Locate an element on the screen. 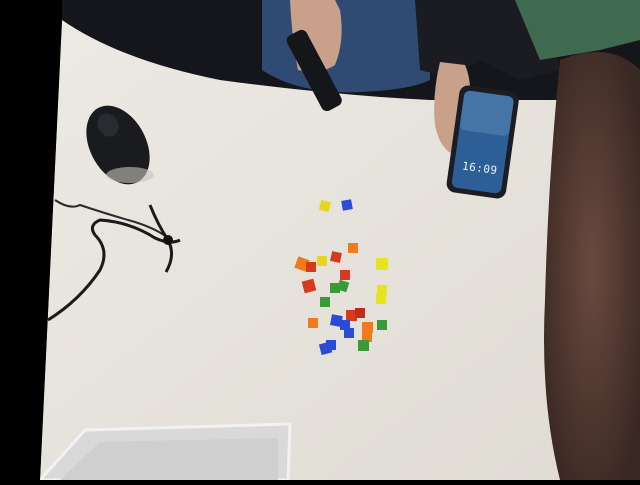 The width and height of the screenshot is (640, 485). phone-screen-highlight is located at coordinates (486, 113).